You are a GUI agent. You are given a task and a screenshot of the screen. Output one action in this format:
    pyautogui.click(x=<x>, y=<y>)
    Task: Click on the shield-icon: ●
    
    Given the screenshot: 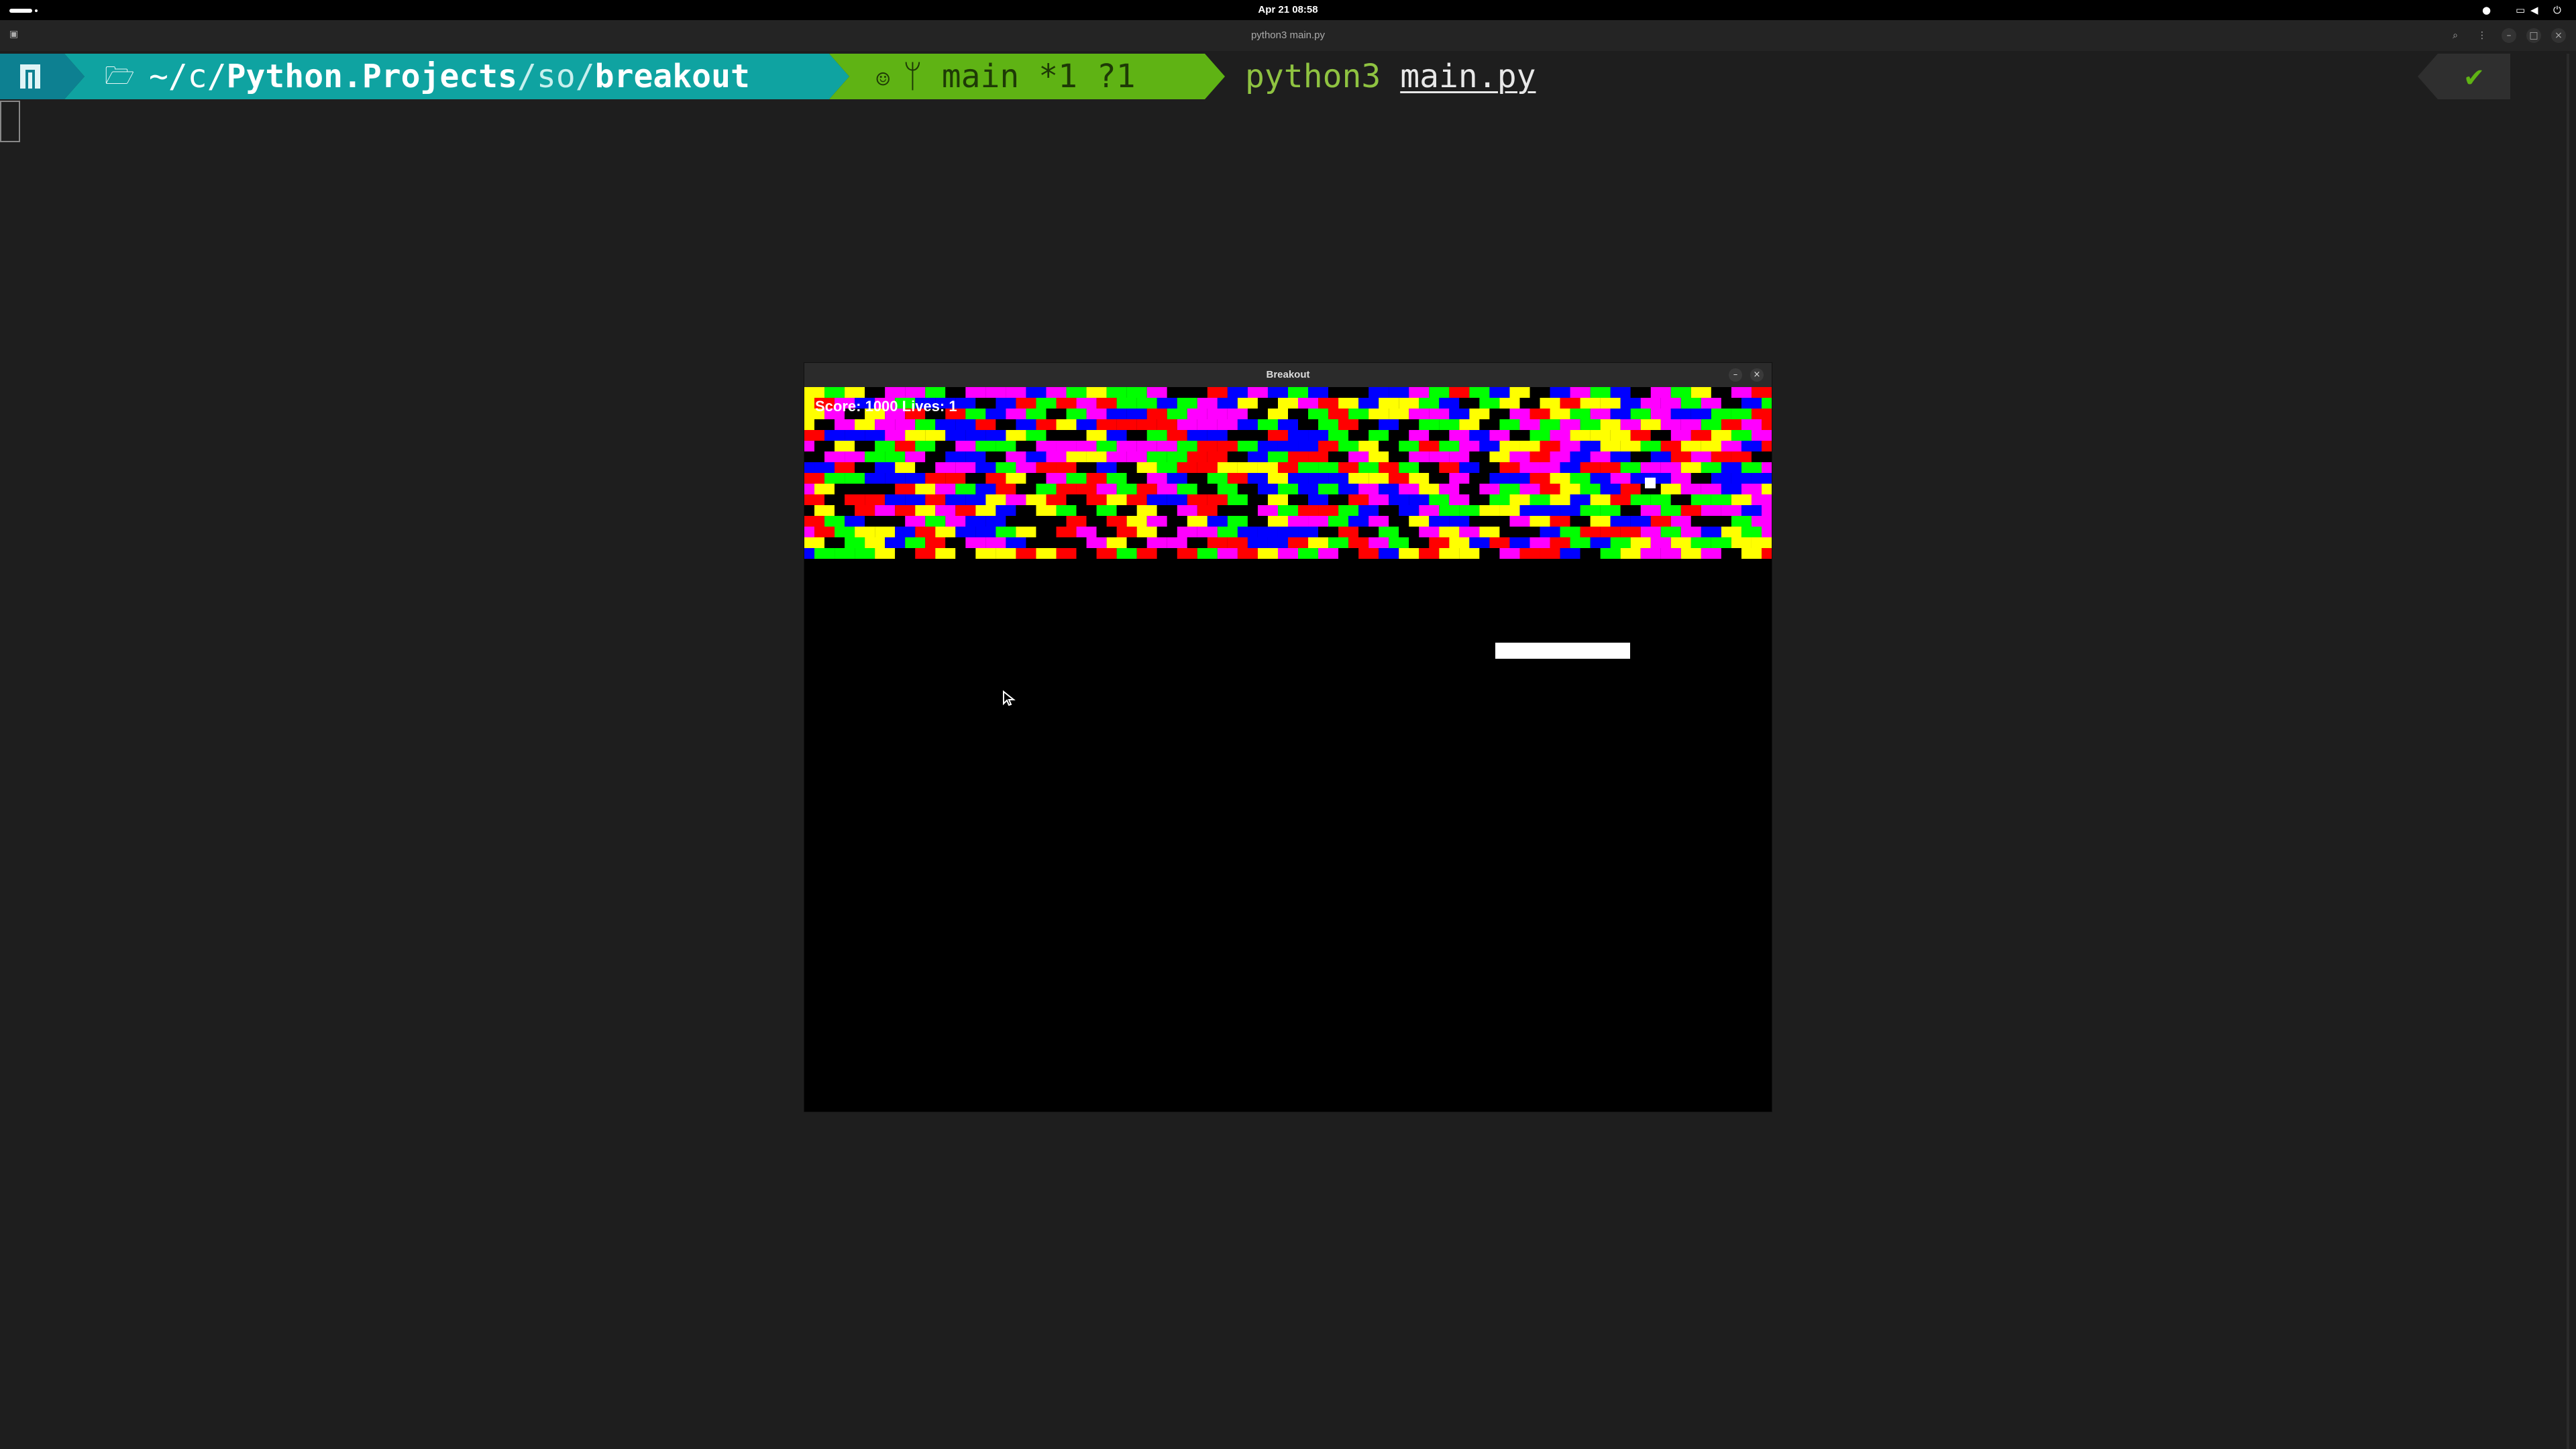 What is the action you would take?
    pyautogui.click(x=2486, y=10)
    